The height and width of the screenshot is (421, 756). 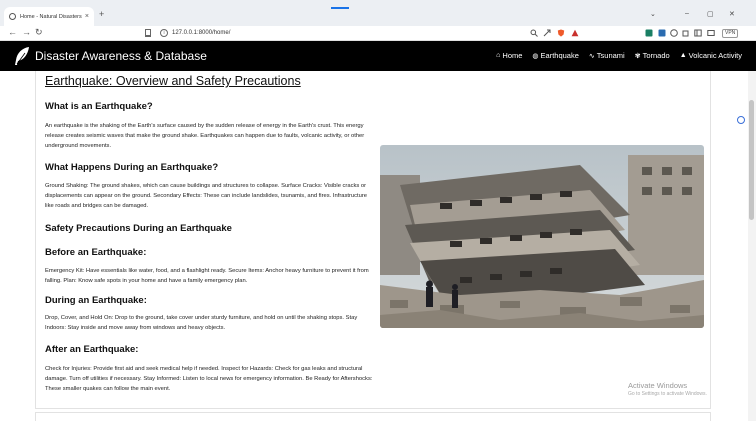 I want to click on nav-label: Volcanic Activity, so click(x=715, y=55).